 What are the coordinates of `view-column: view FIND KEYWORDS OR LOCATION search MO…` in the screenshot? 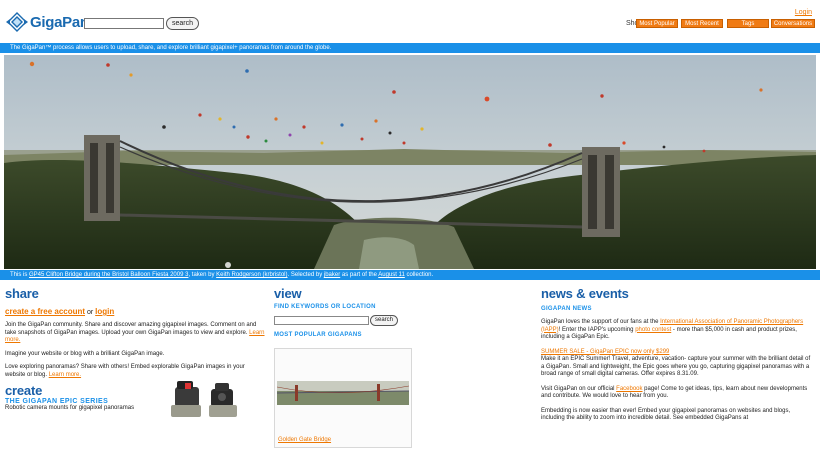 It's located at (404, 367).